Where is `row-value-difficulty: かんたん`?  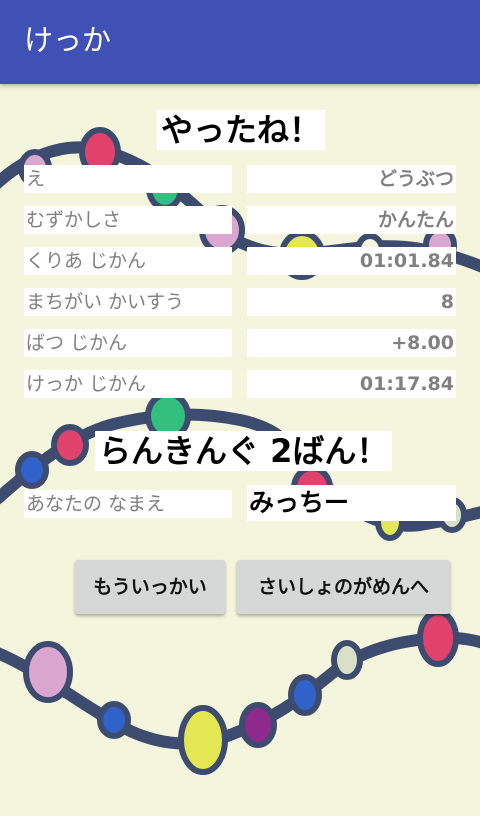
row-value-difficulty: かんたん is located at coordinates (351, 220).